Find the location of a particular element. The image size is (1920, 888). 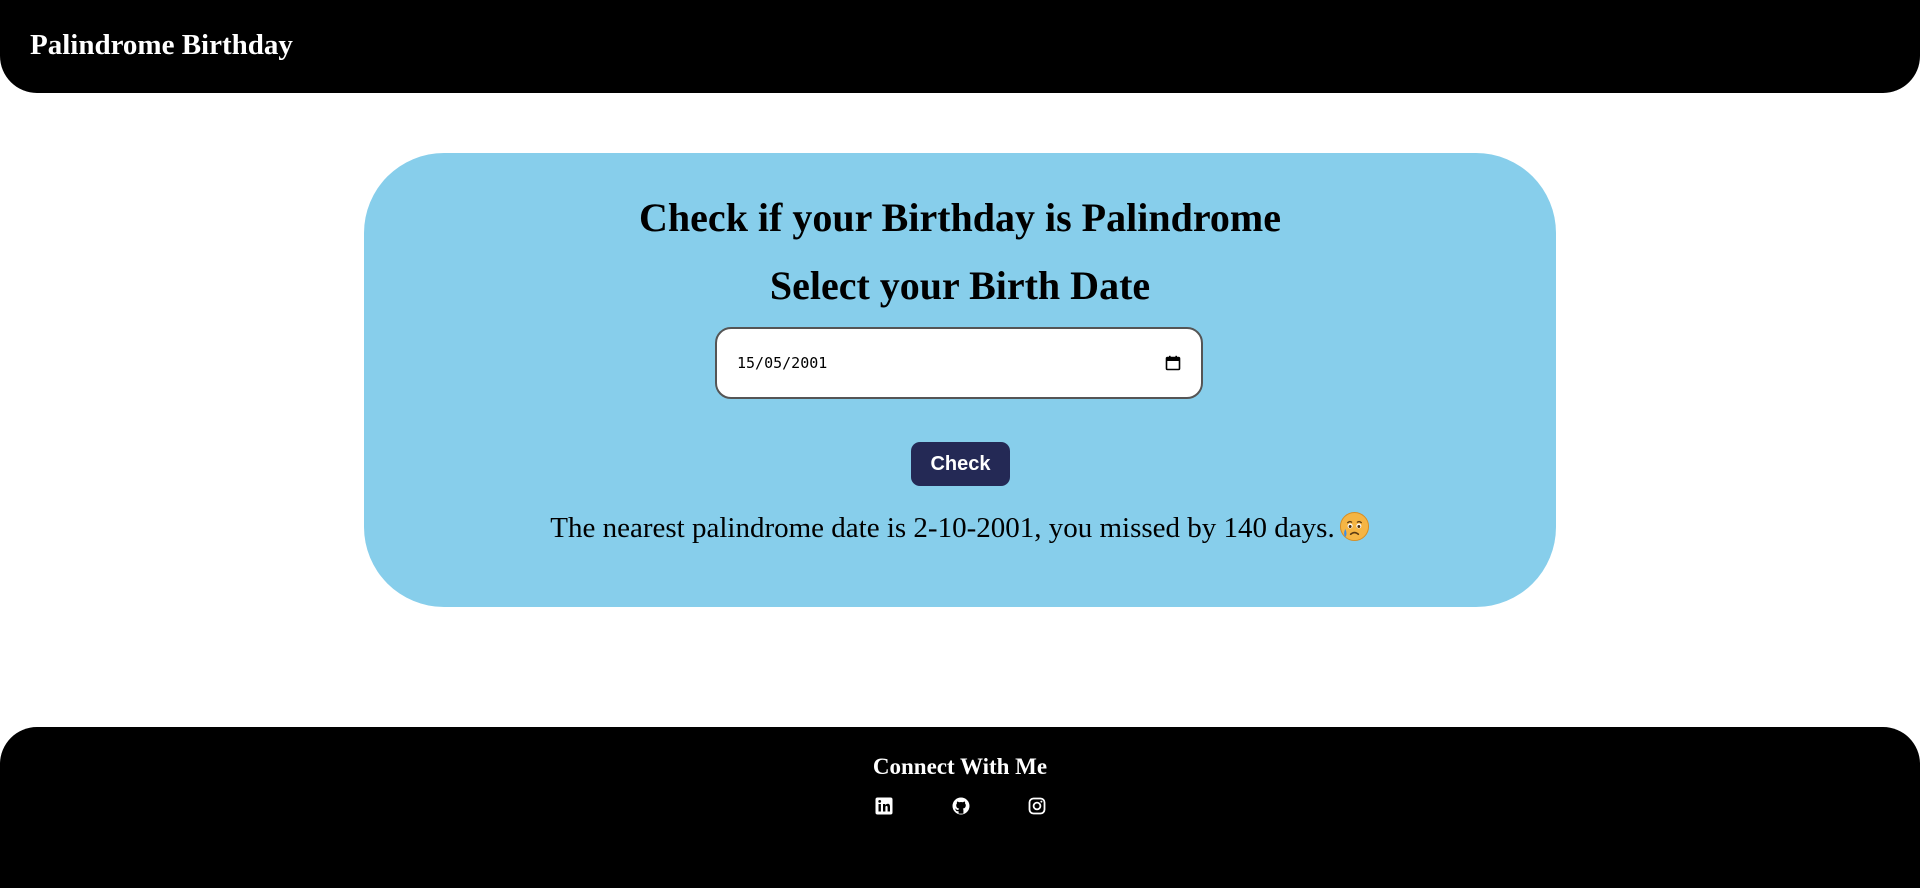

page-title: Check if your Birthday is Palindrome is located at coordinates (960, 217).